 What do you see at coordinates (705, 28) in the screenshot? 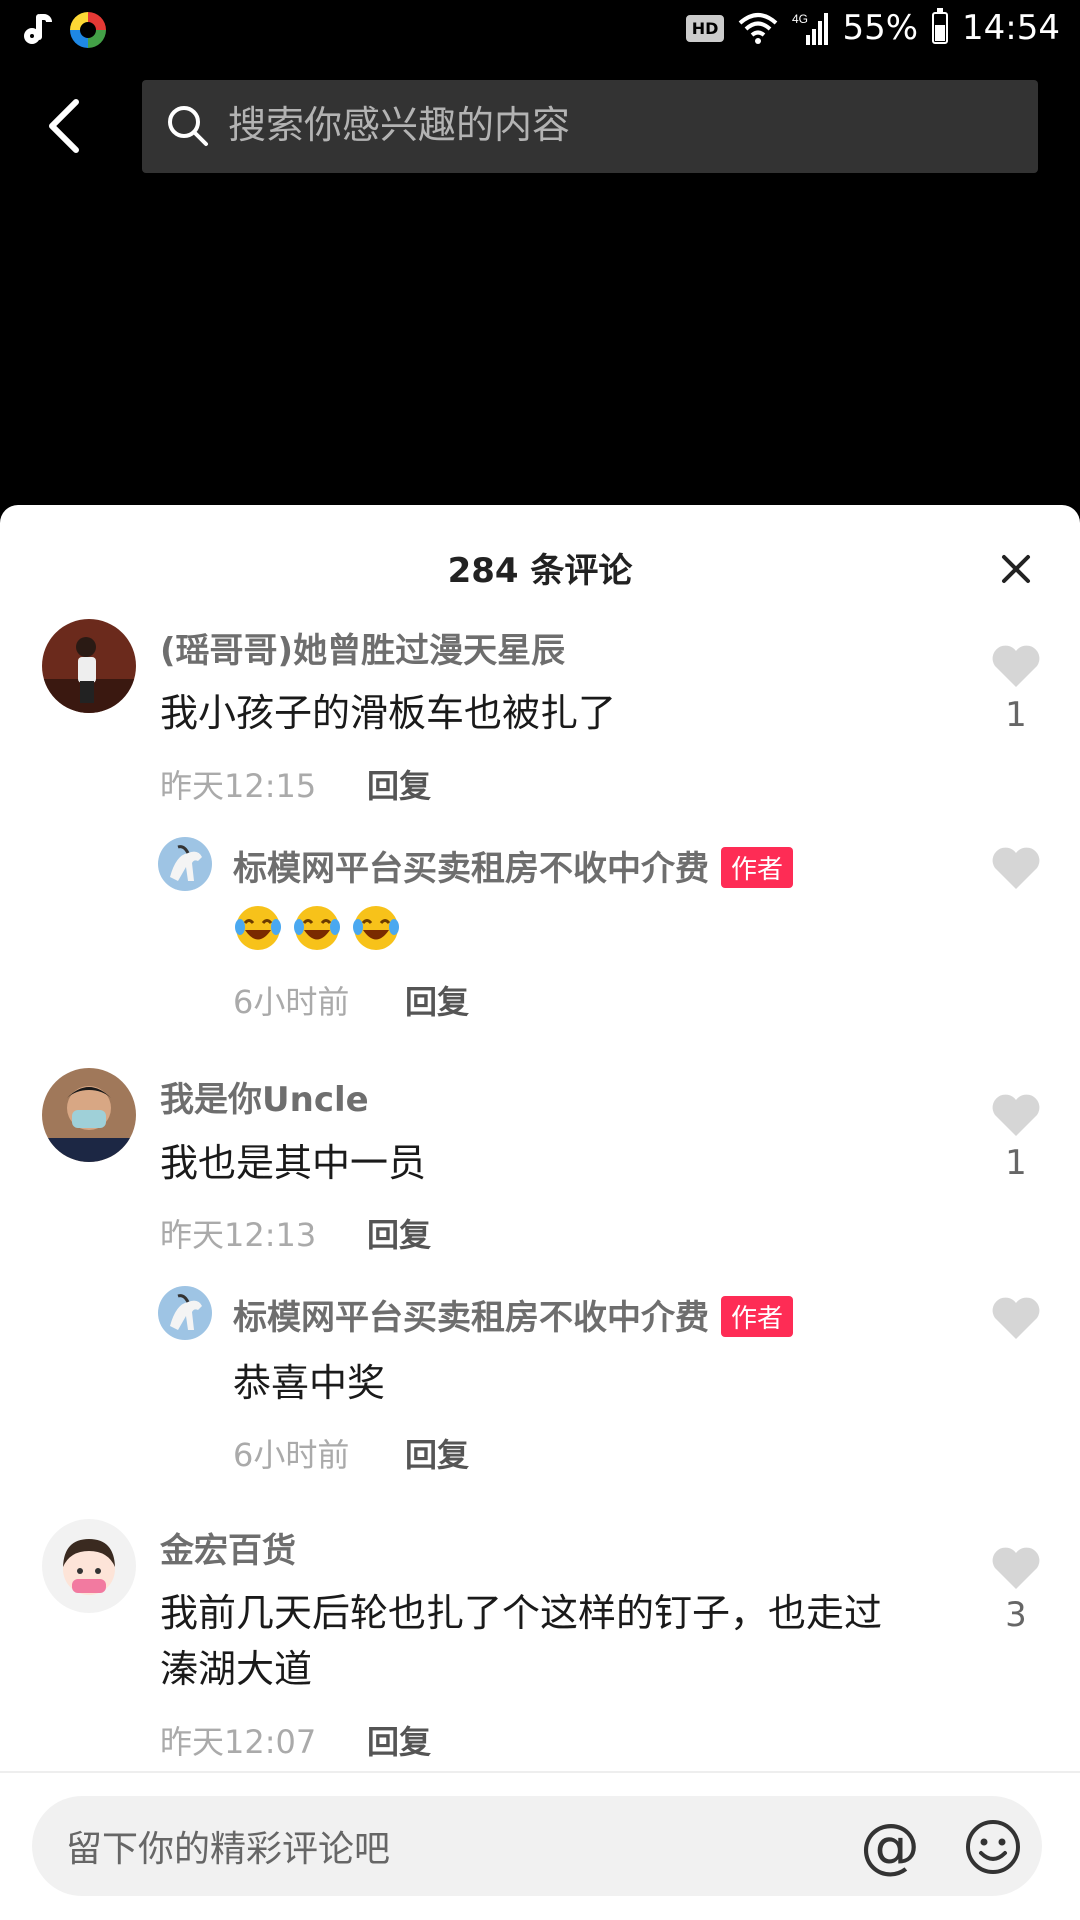
I see `hd-indicator: HD` at bounding box center [705, 28].